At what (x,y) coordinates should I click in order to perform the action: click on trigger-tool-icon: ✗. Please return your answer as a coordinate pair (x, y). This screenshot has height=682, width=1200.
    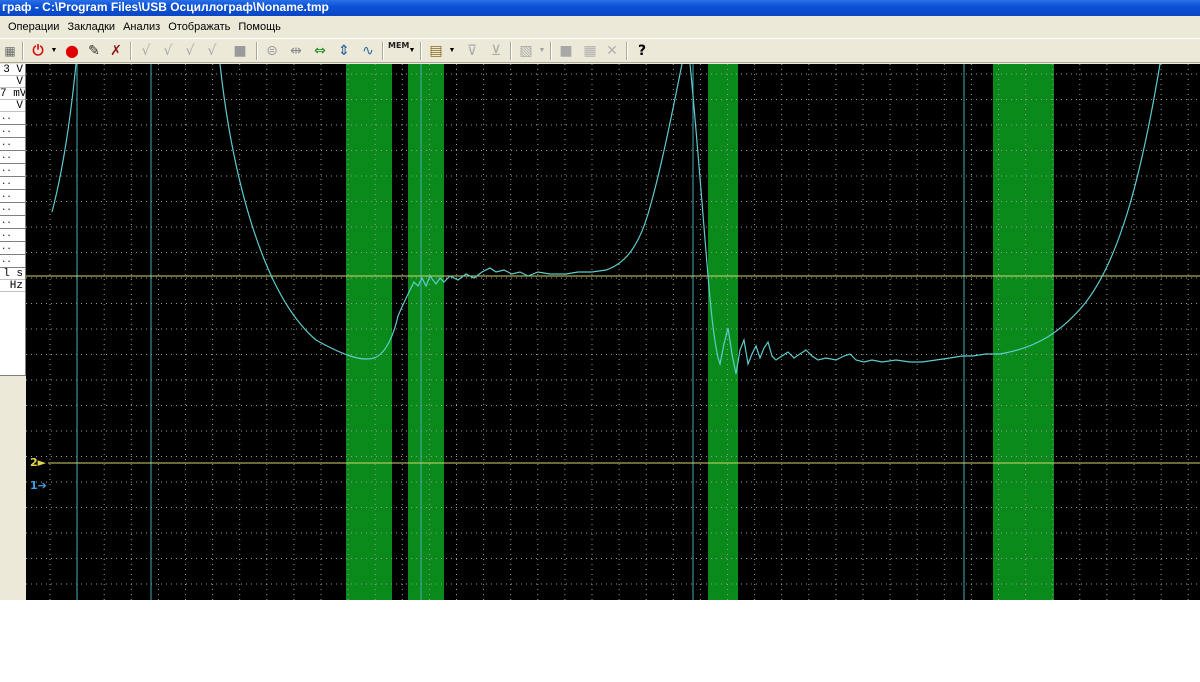
    Looking at the image, I should click on (116, 51).